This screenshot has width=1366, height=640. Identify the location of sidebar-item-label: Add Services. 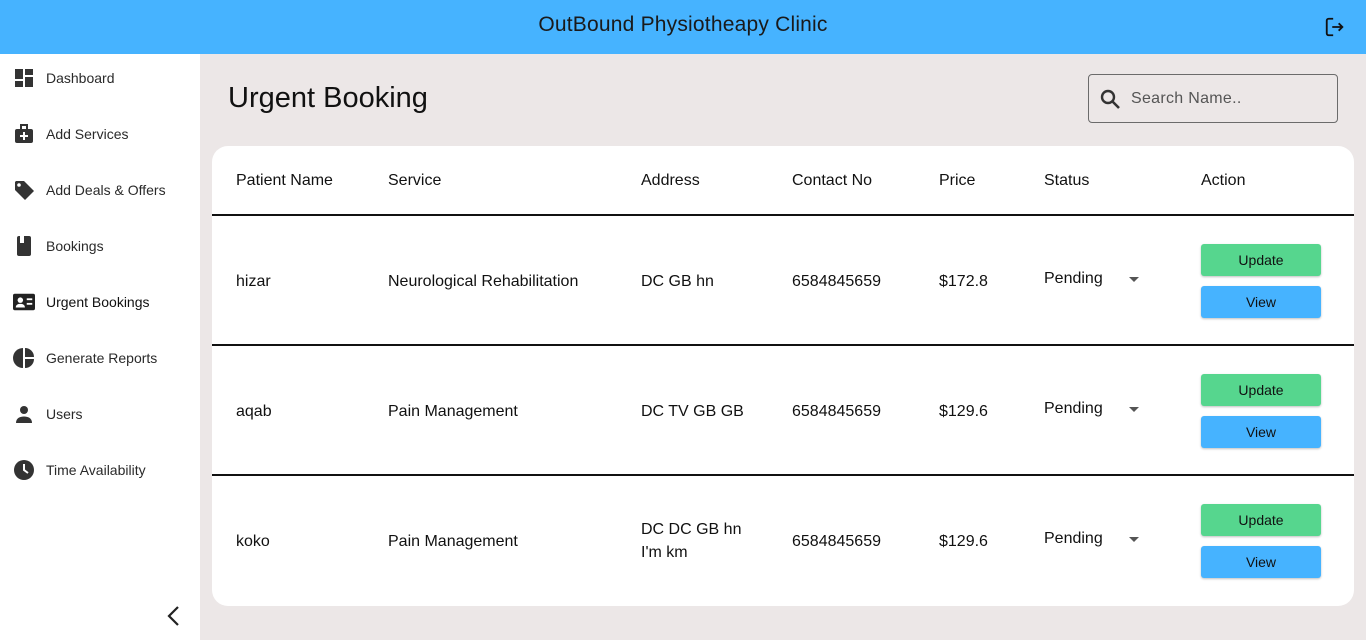
(87, 134).